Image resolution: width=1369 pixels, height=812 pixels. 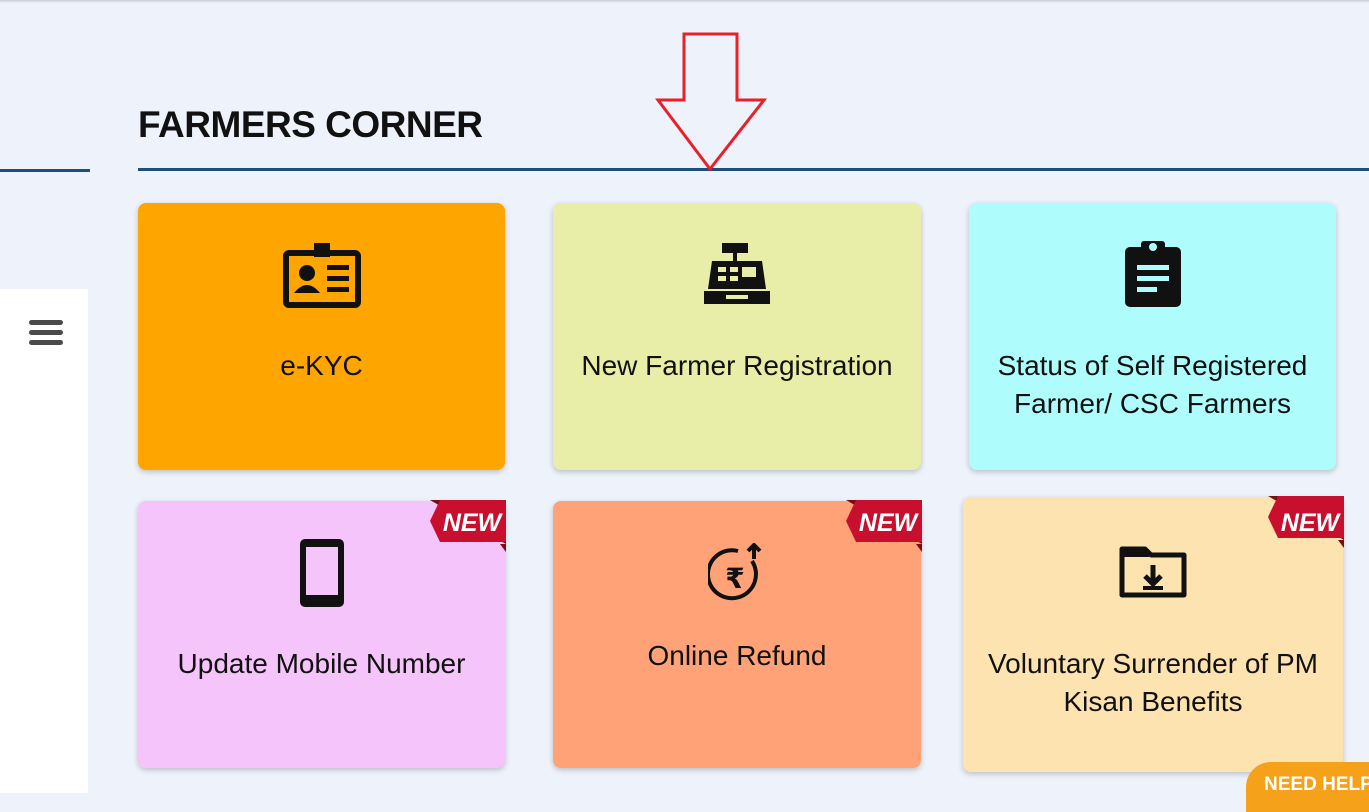 I want to click on folder-download-icon, so click(x=1153, y=571).